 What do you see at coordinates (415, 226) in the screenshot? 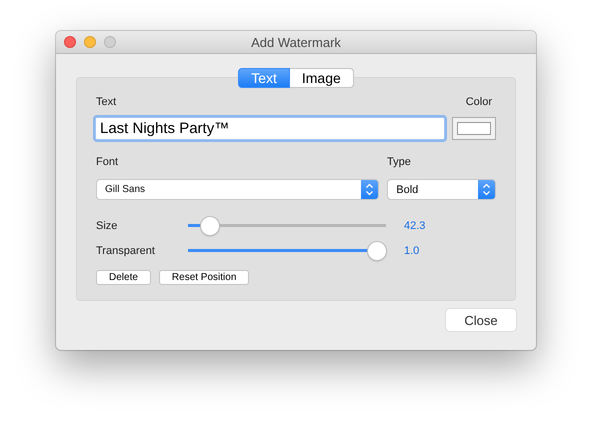
I see `slider-value: 42.3` at bounding box center [415, 226].